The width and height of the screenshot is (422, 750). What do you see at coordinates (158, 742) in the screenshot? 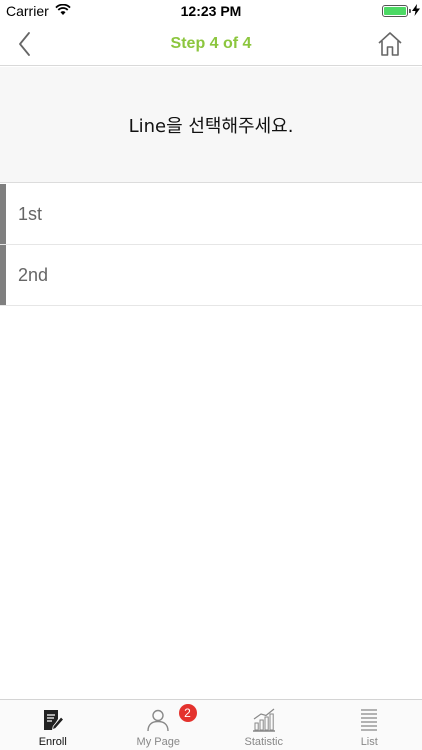
I see `tab-label: My Page` at bounding box center [158, 742].